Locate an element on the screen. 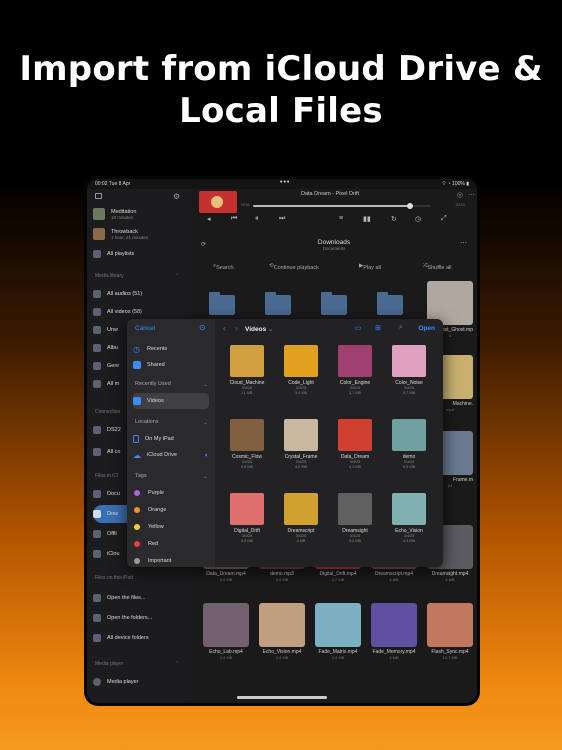 The width and height of the screenshot is (562, 750). previous-icon: ⏮ is located at coordinates (234, 219).